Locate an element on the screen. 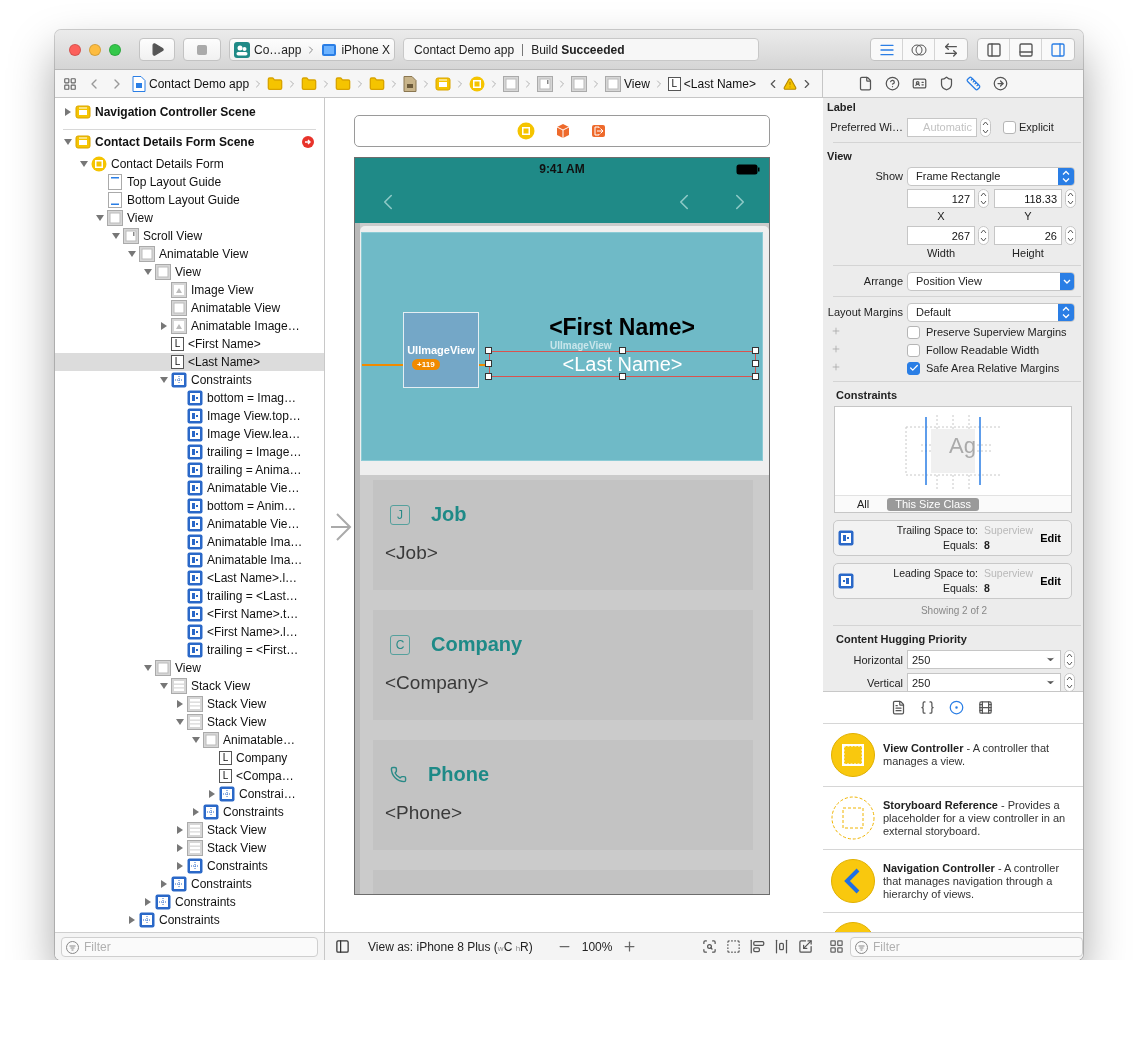 The image size is (1139, 1040). warning-icon is located at coordinates (790, 83).